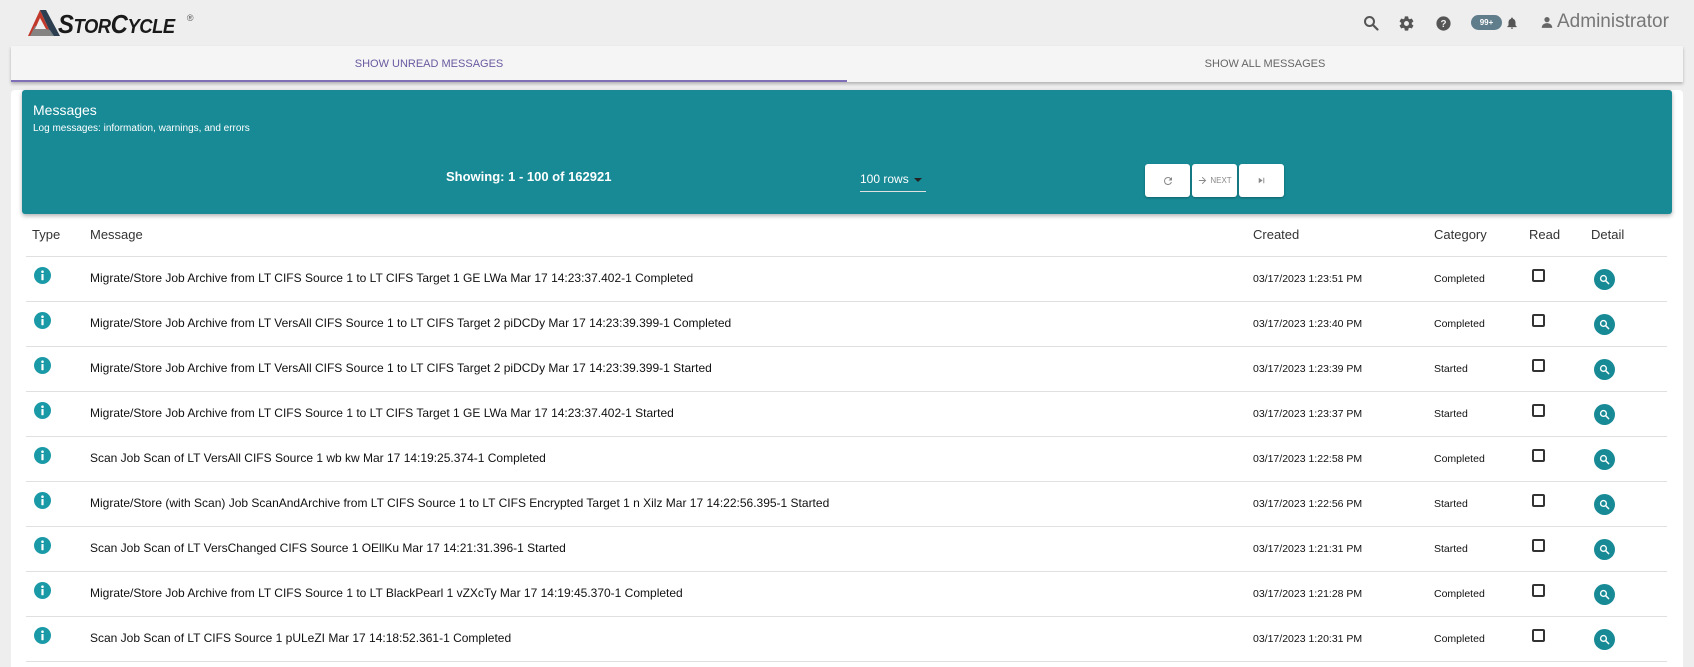 Image resolution: width=1694 pixels, height=667 pixels. I want to click on created-timestamp: 03/17/2023 1:21:31 PM, so click(1308, 549).